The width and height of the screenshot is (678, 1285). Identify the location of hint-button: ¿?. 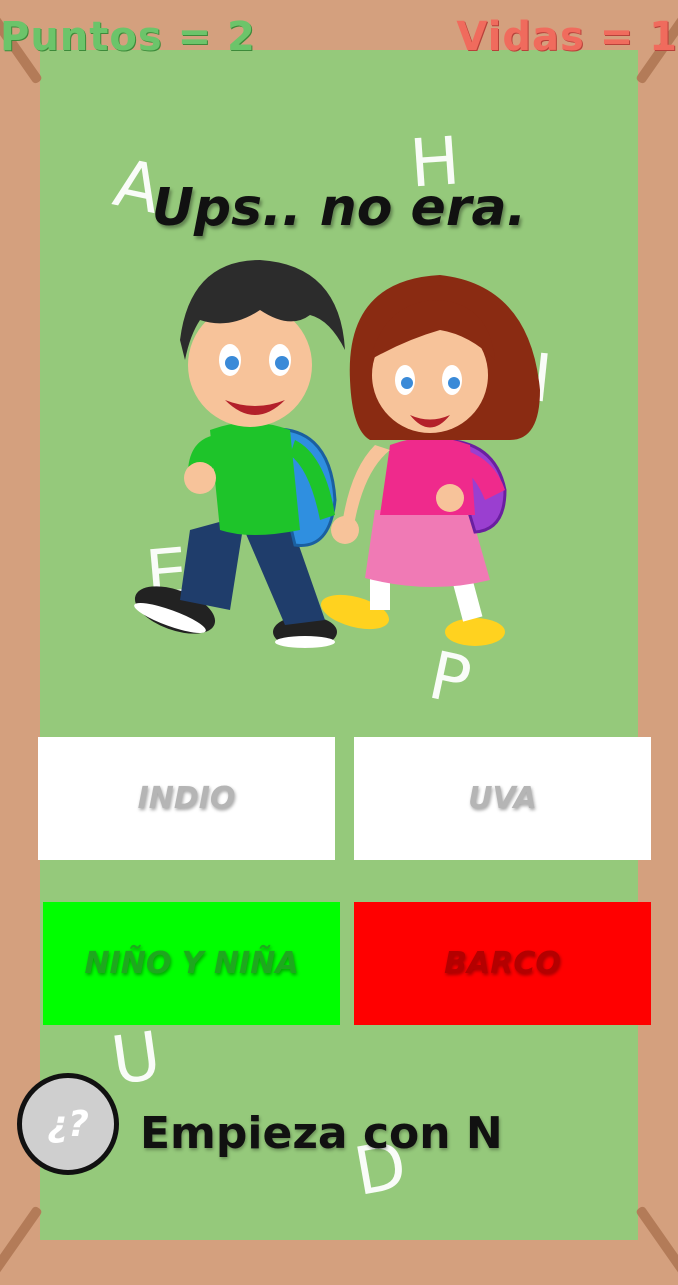
(68, 1124).